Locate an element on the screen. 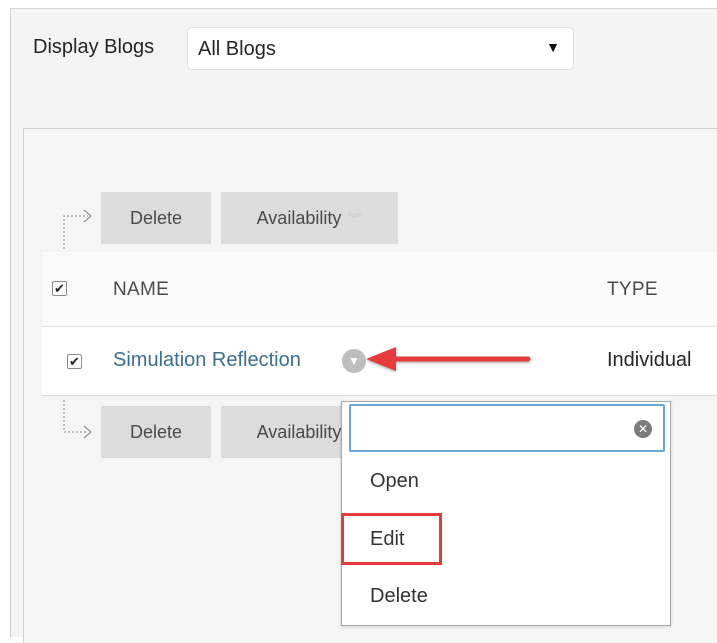 The image size is (717, 643). triangle-down-icon: ▼ is located at coordinates (553, 47).